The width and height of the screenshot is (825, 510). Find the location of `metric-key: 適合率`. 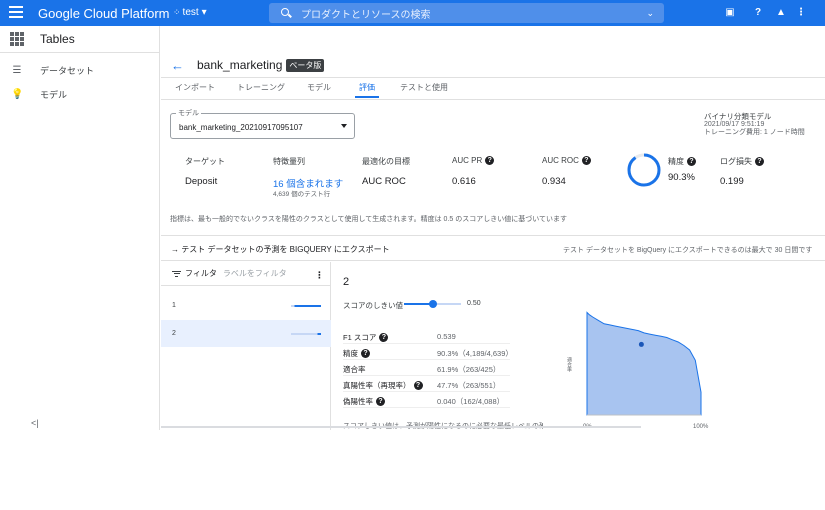

metric-key: 適合率 is located at coordinates (354, 369).